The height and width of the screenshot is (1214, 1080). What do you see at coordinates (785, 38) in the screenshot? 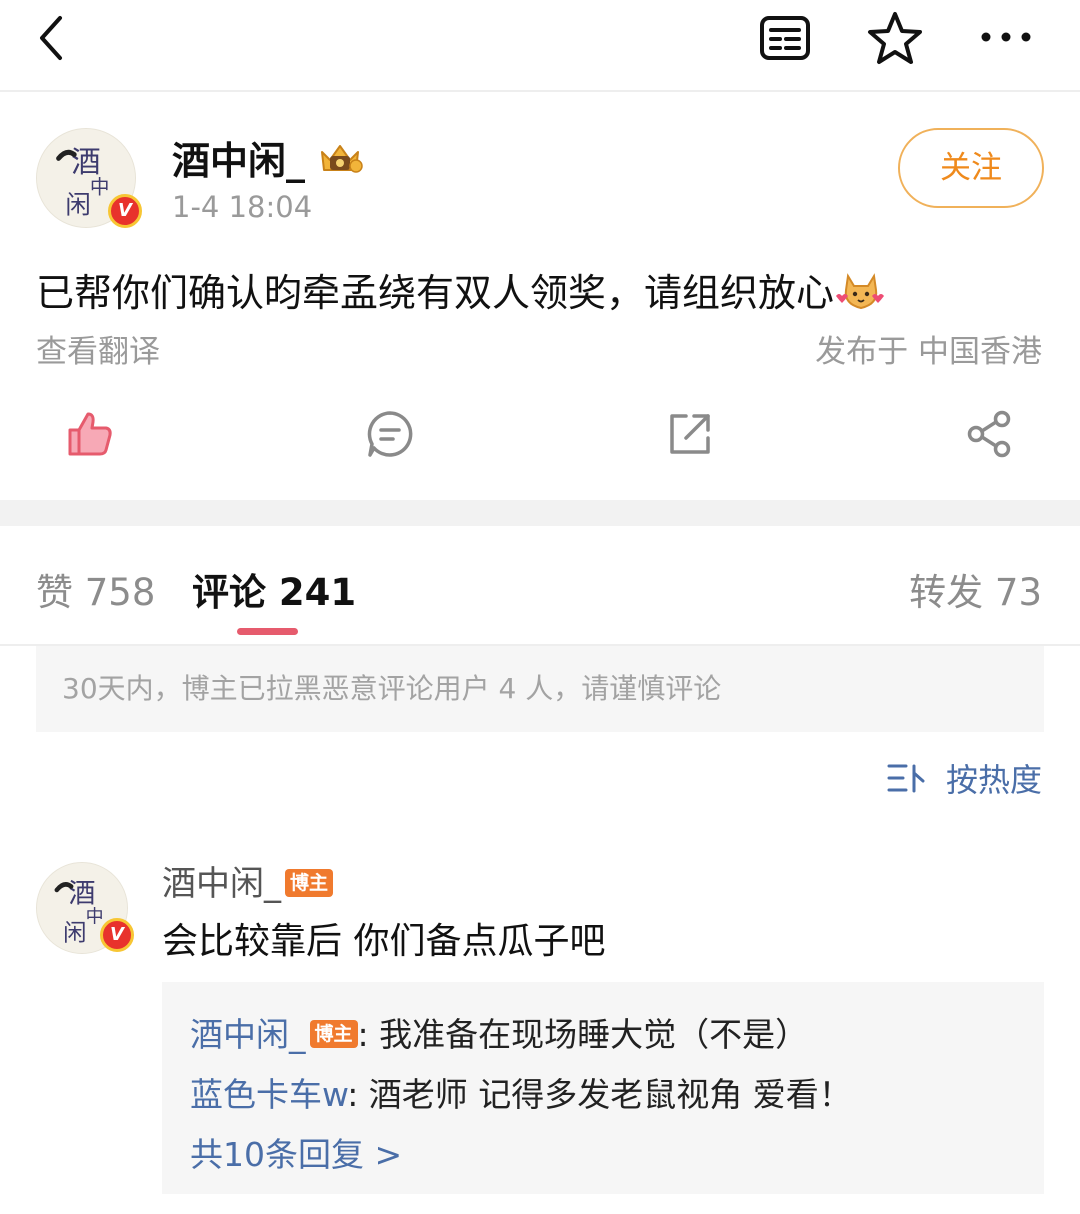
I see `reader-mode-icon` at bounding box center [785, 38].